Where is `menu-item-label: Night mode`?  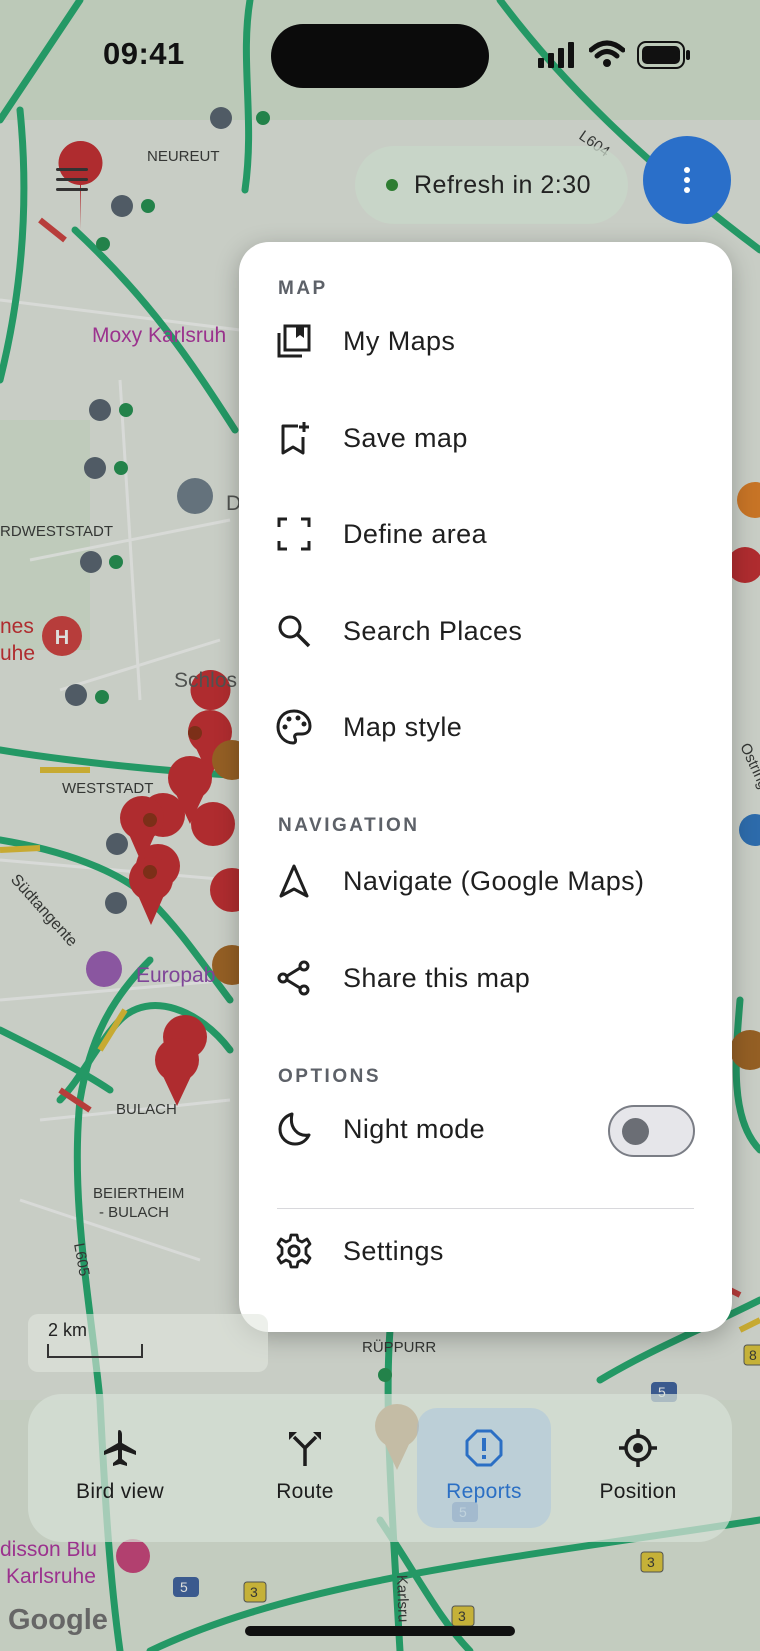 menu-item-label: Night mode is located at coordinates (414, 1128).